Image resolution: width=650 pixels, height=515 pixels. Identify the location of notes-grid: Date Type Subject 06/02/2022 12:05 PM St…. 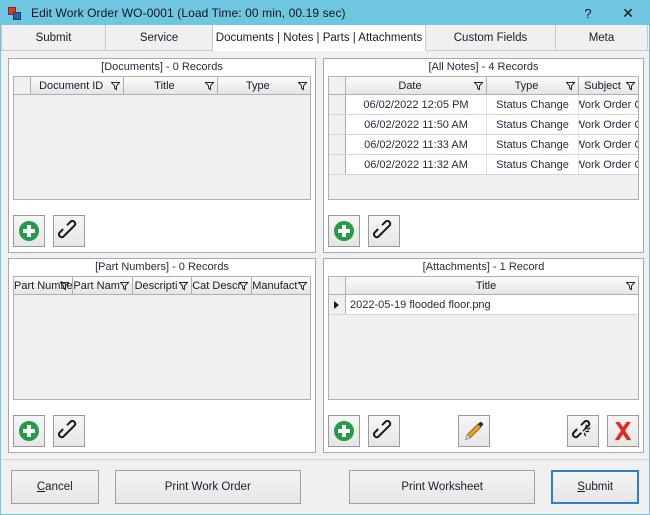
(483, 138).